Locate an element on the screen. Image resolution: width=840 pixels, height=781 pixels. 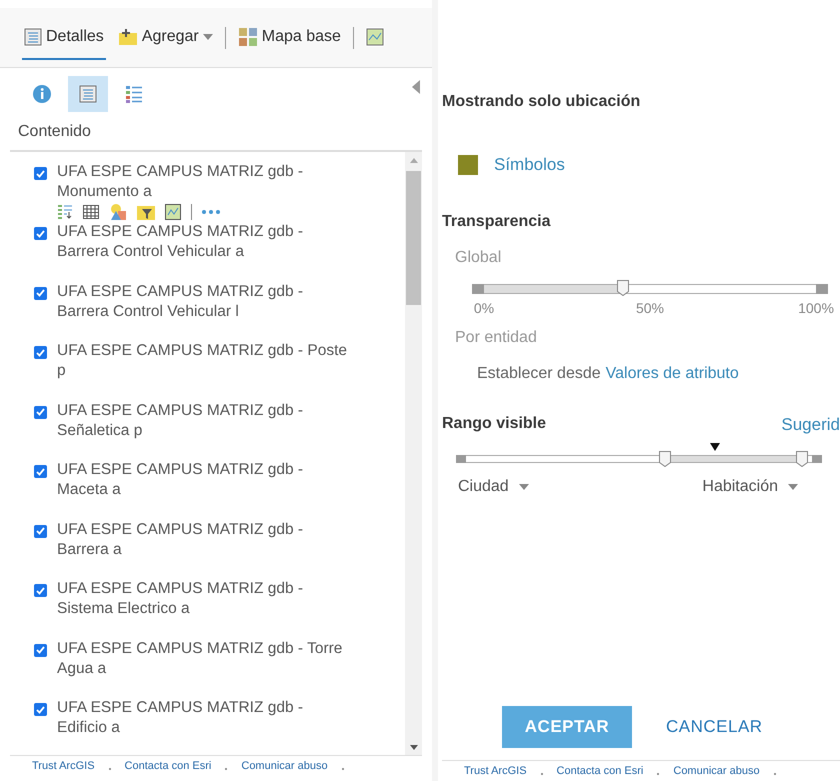
tick-label: 100% is located at coordinates (816, 308).